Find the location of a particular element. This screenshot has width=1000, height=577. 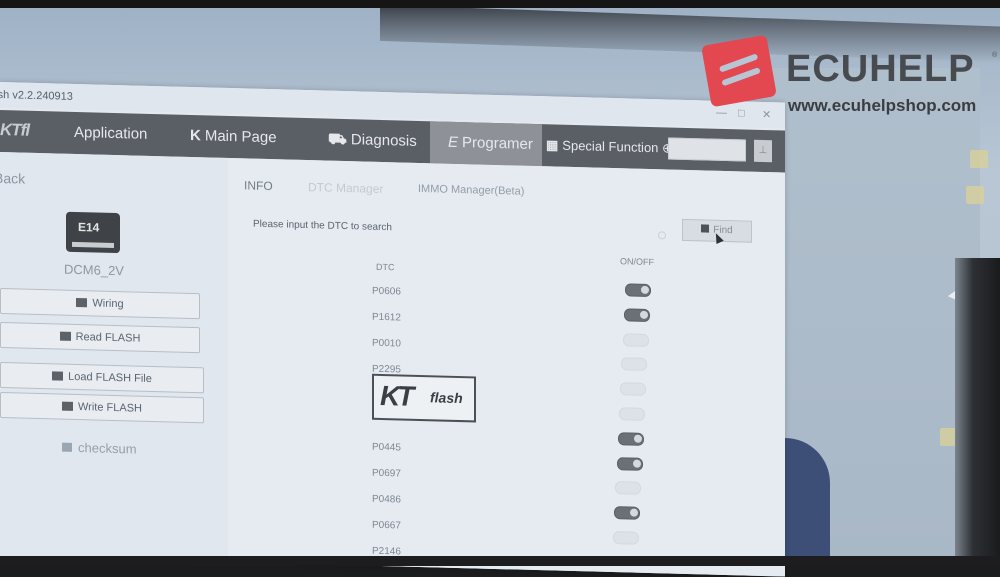

ecuhelp-logo-icon is located at coordinates (739, 71).